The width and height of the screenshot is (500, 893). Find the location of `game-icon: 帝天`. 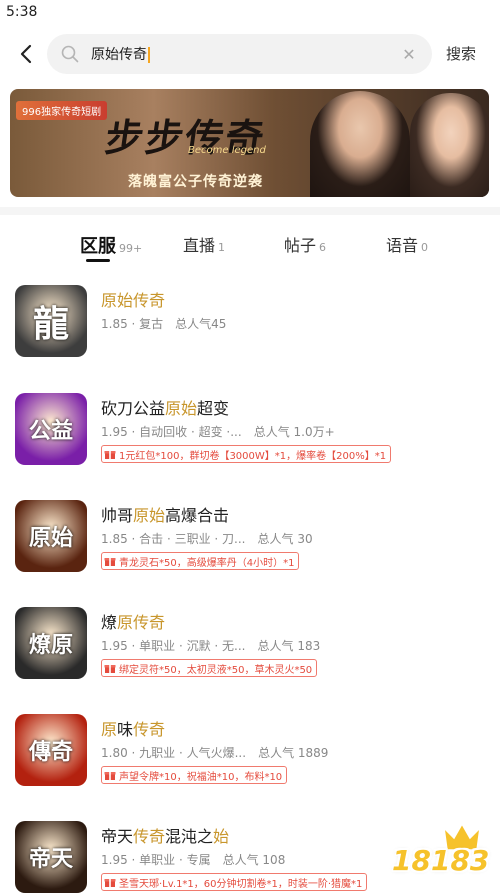

game-icon: 帝天 is located at coordinates (51, 857).